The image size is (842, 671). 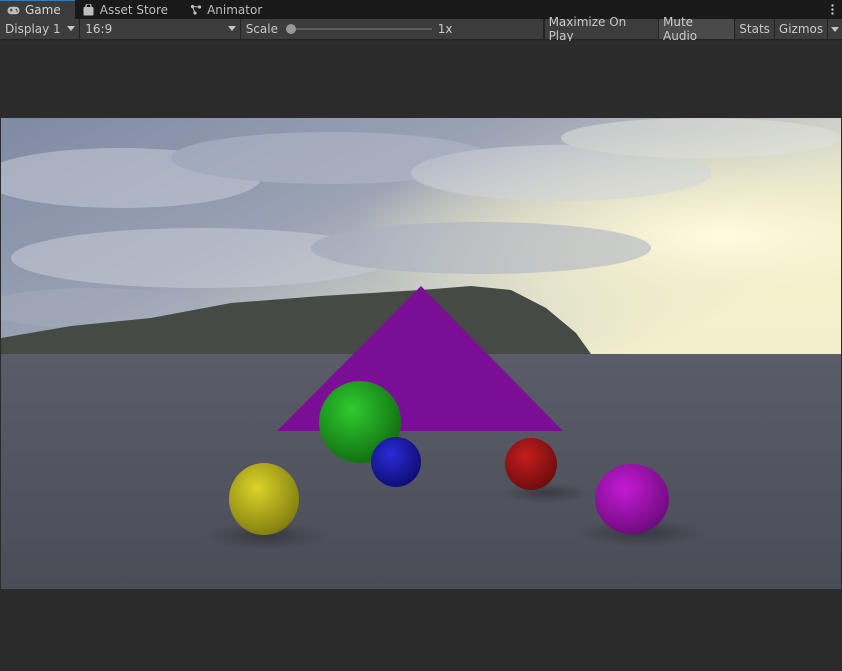 I want to click on stats-toggle: Stats, so click(x=755, y=29).